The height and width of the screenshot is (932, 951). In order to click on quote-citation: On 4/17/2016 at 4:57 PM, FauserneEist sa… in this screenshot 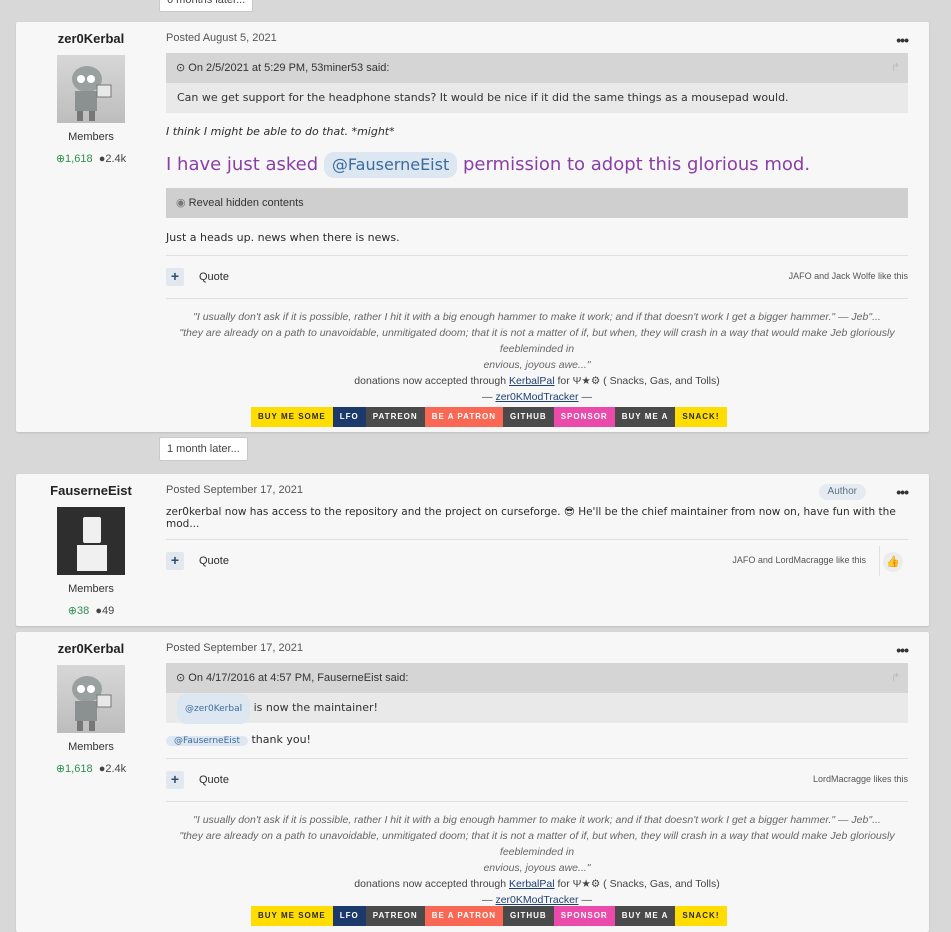, I will do `click(298, 678)`.